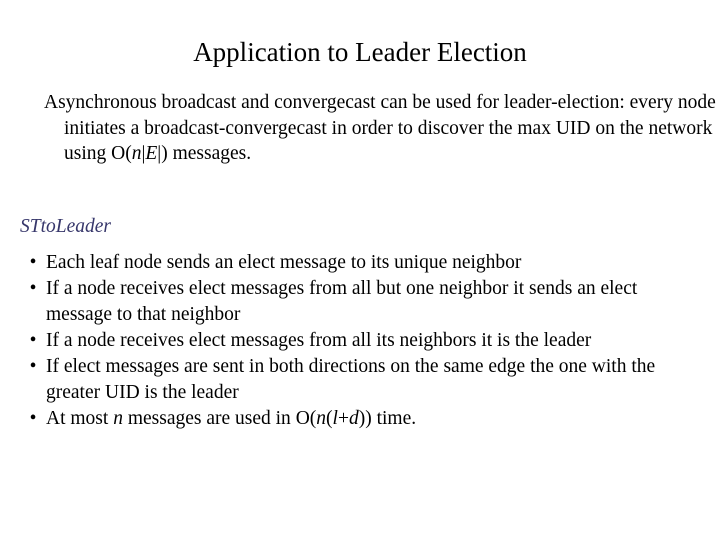  What do you see at coordinates (360, 52) in the screenshot?
I see `page-title: Application to Leader Election` at bounding box center [360, 52].